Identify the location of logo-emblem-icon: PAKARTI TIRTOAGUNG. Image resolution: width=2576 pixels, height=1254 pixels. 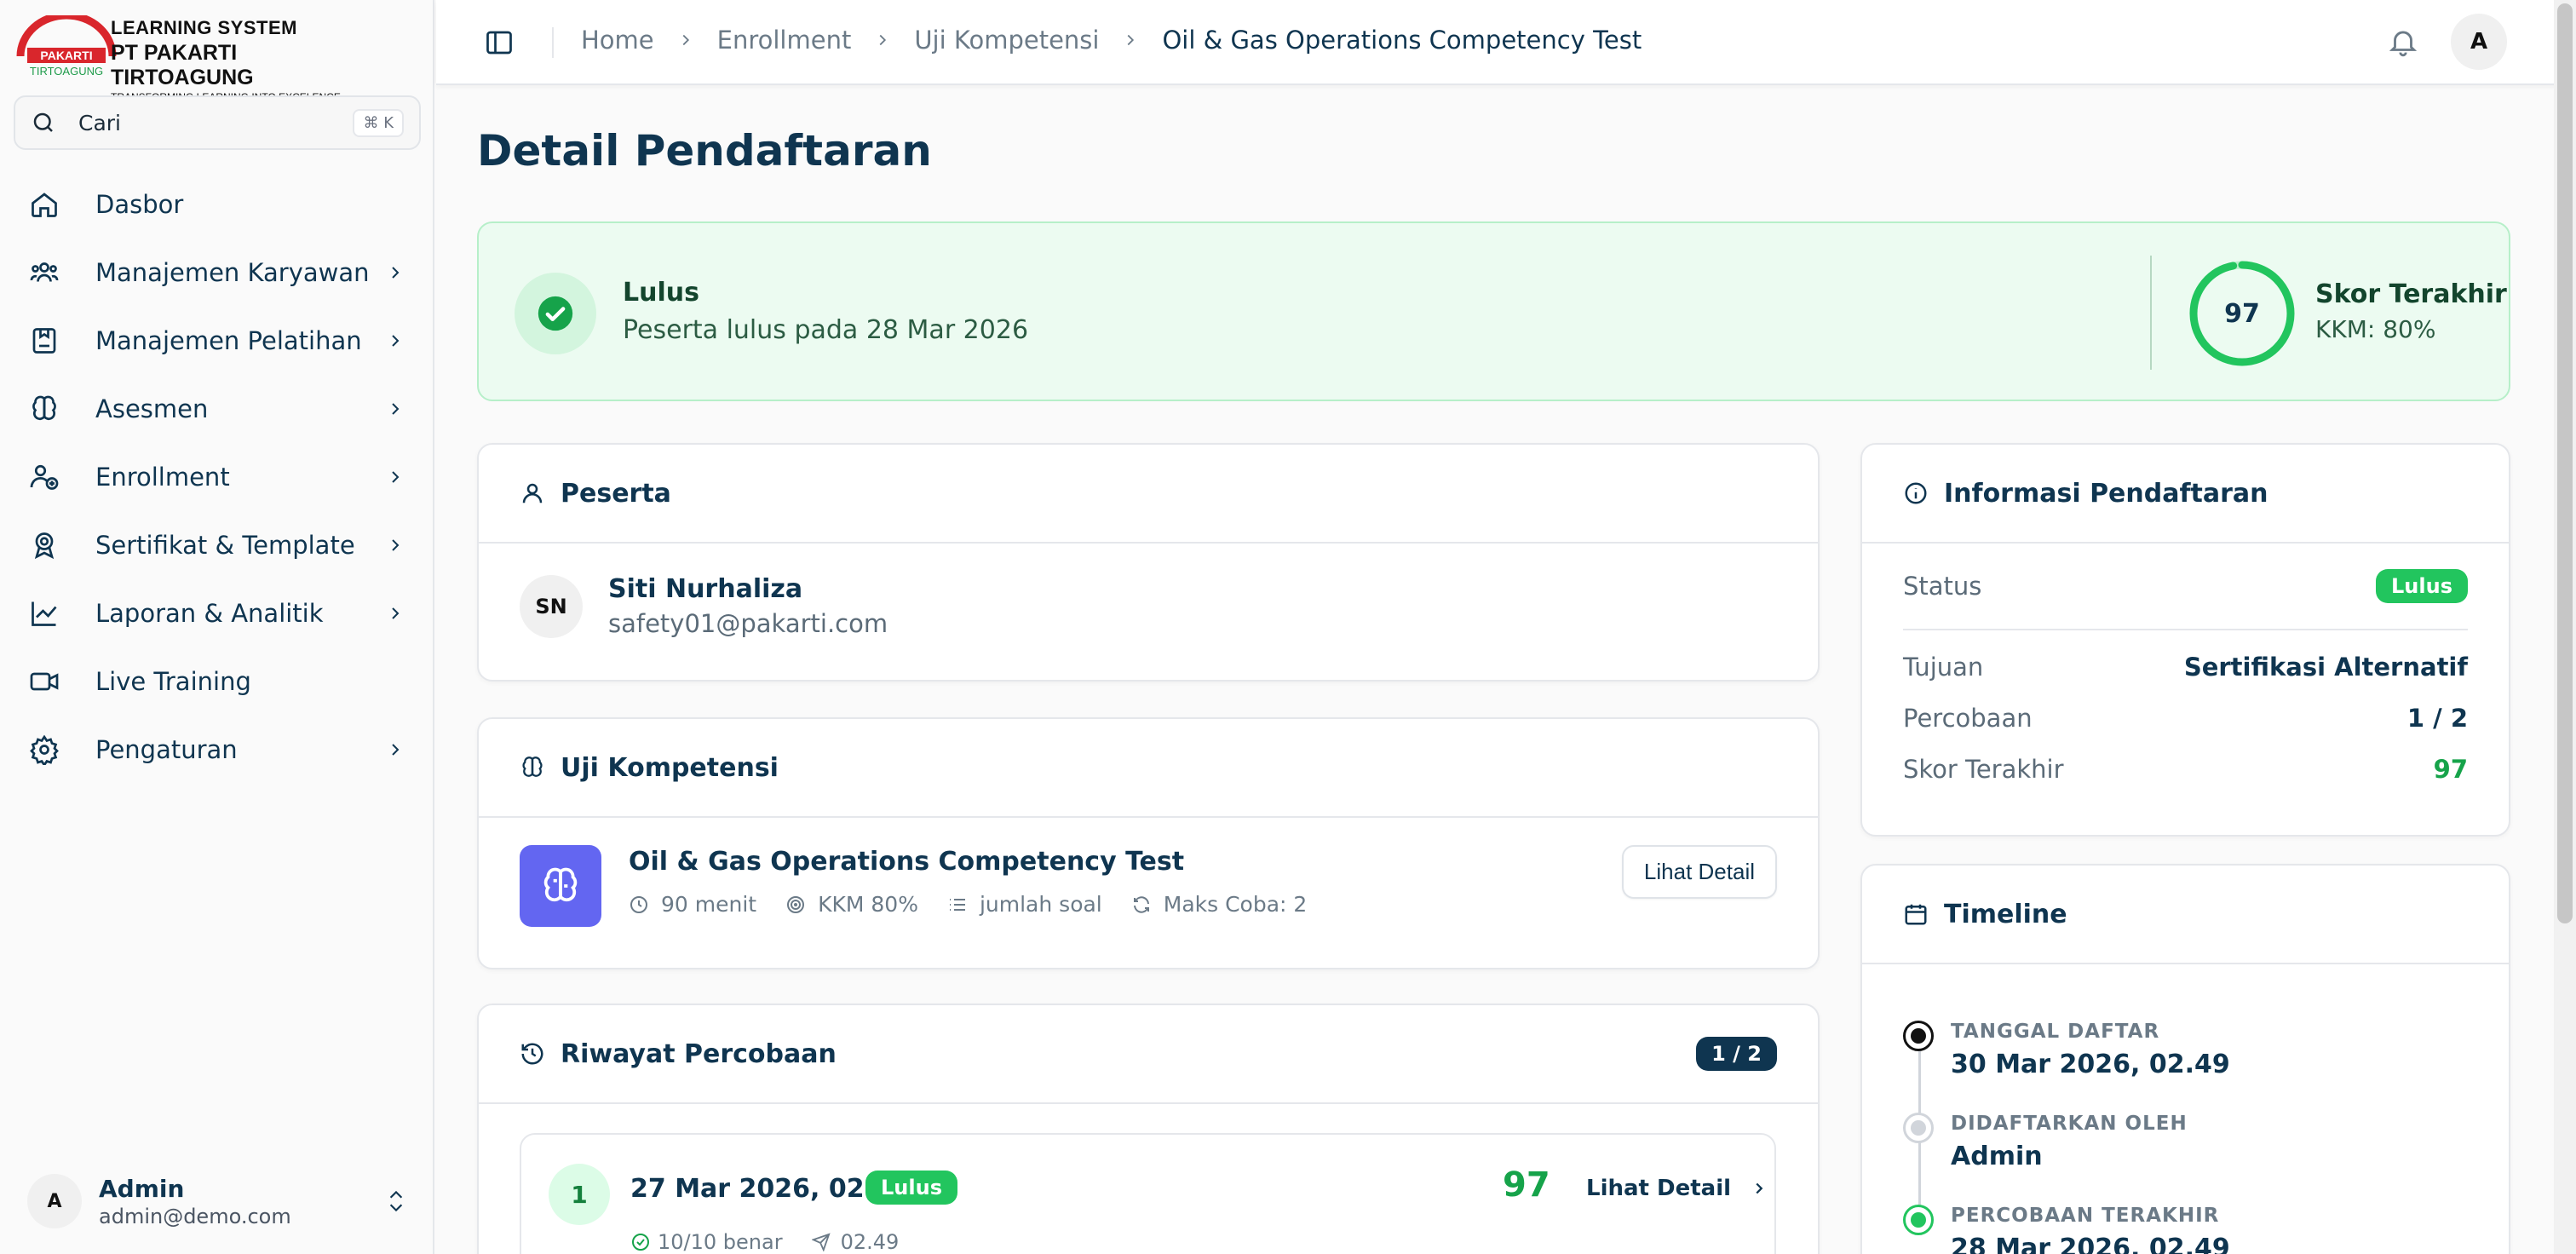
(67, 46).